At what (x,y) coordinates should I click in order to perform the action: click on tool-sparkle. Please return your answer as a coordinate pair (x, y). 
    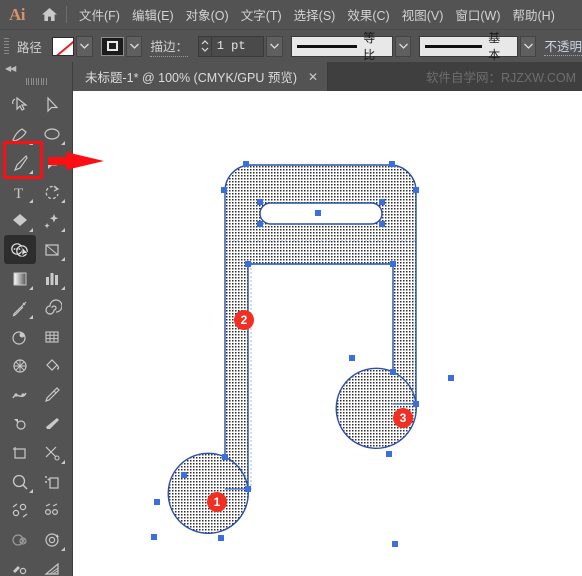
    Looking at the image, I should click on (52, 220).